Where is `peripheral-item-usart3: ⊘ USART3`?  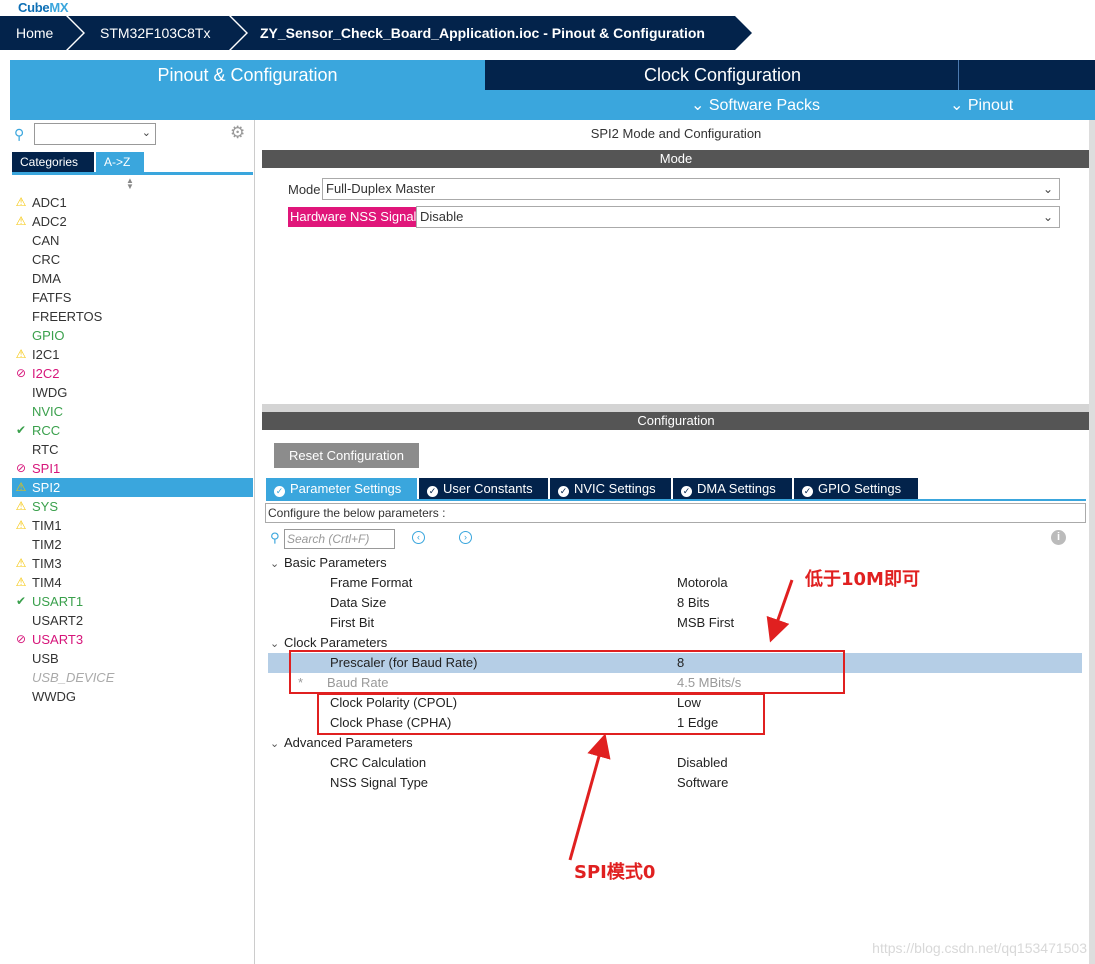
peripheral-item-usart3: ⊘ USART3 is located at coordinates (132, 639).